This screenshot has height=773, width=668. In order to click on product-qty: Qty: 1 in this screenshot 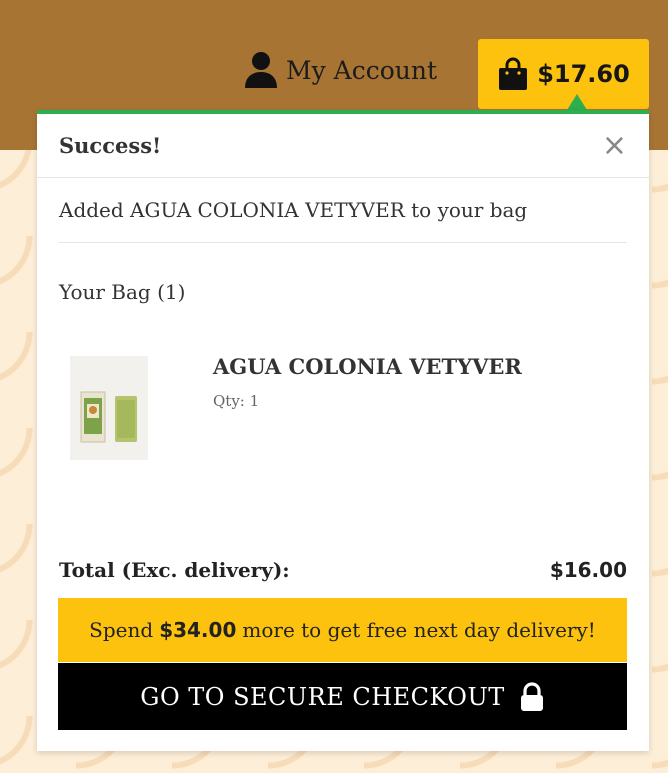, I will do `click(236, 401)`.